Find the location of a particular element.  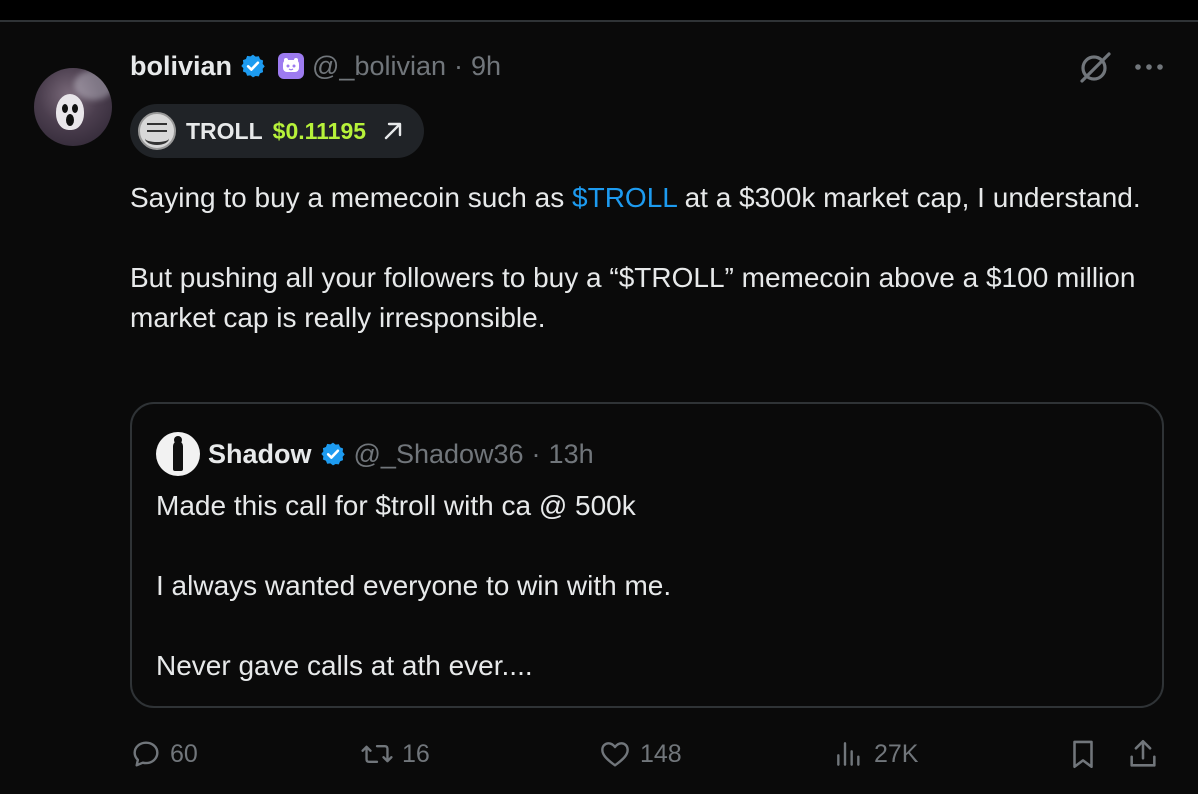

post-time: 9h is located at coordinates (486, 66).